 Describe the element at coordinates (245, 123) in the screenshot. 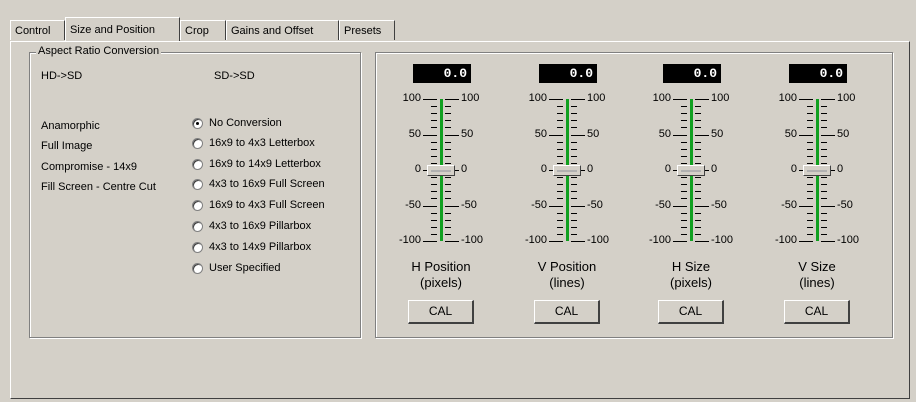

I see `radio-option-label: No Conversion` at that location.